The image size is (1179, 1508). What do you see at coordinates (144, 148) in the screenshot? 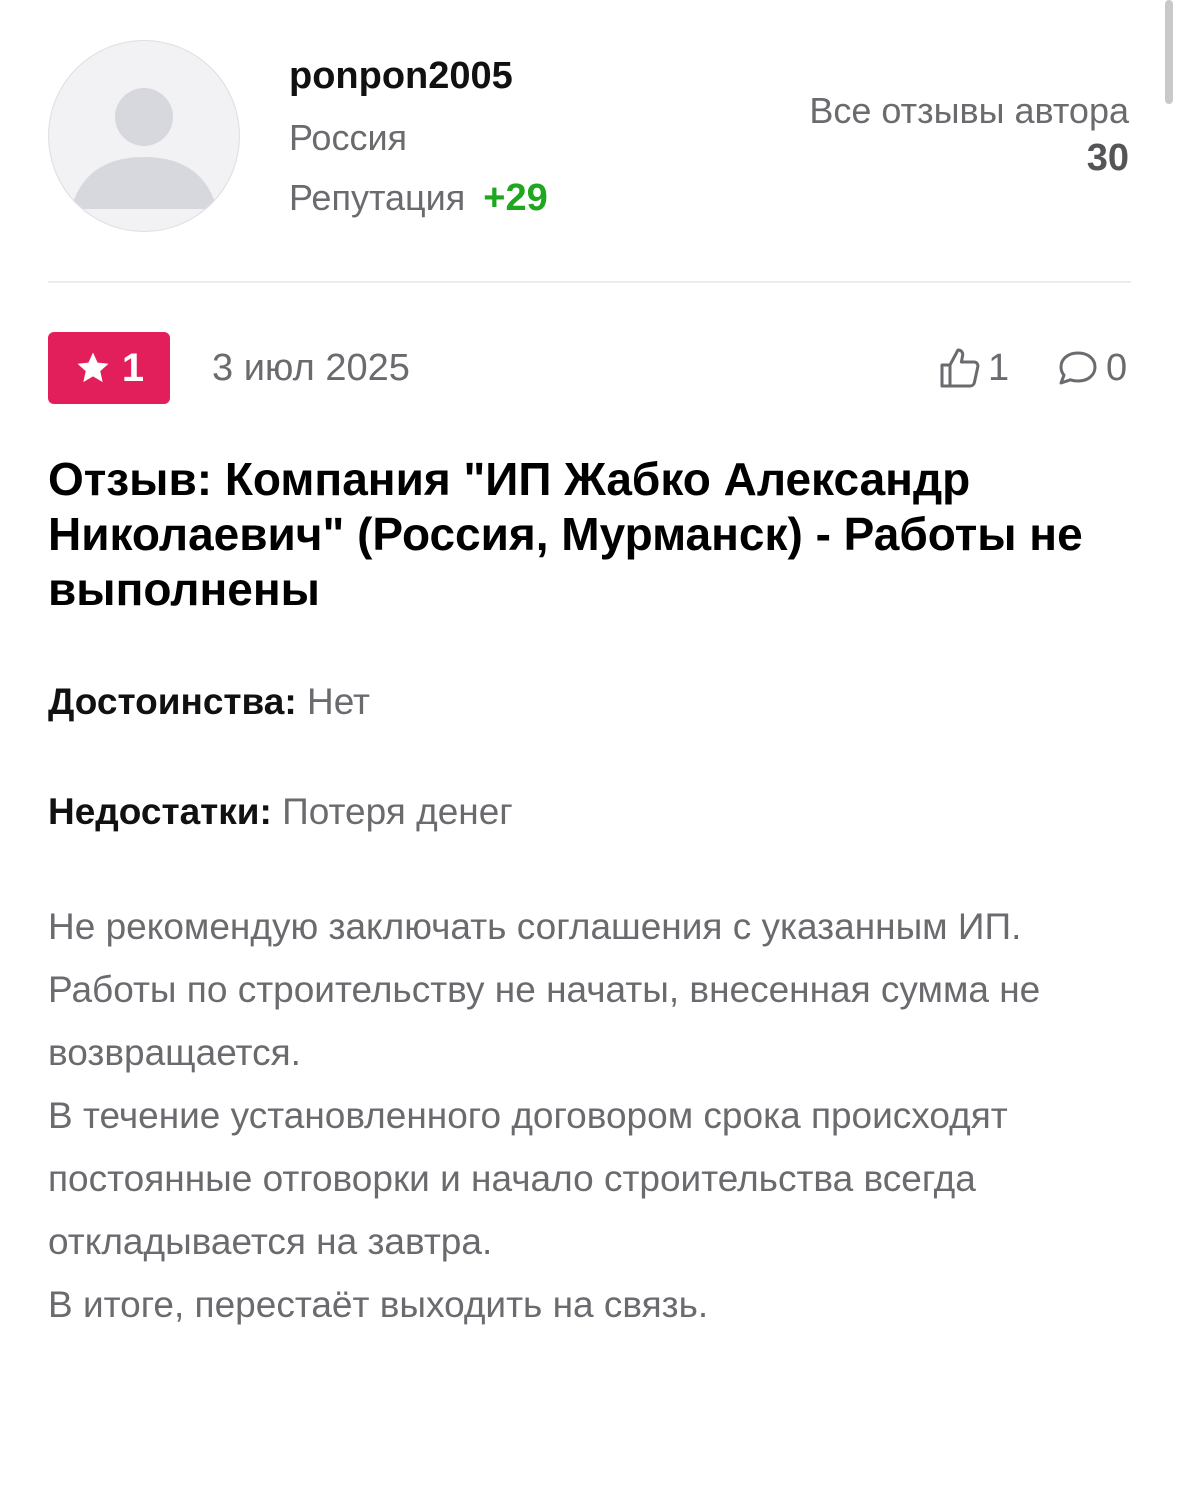
I see `avatar-placeholder-icon` at bounding box center [144, 148].